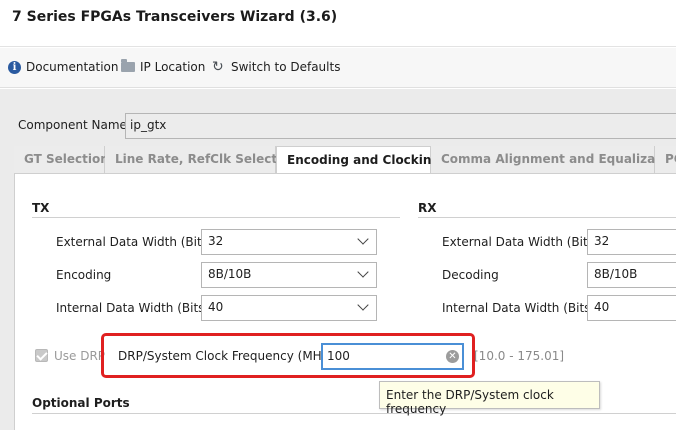 The height and width of the screenshot is (430, 676). What do you see at coordinates (602, 241) in the screenshot?
I see `rx-ext-width-value: 32` at bounding box center [602, 241].